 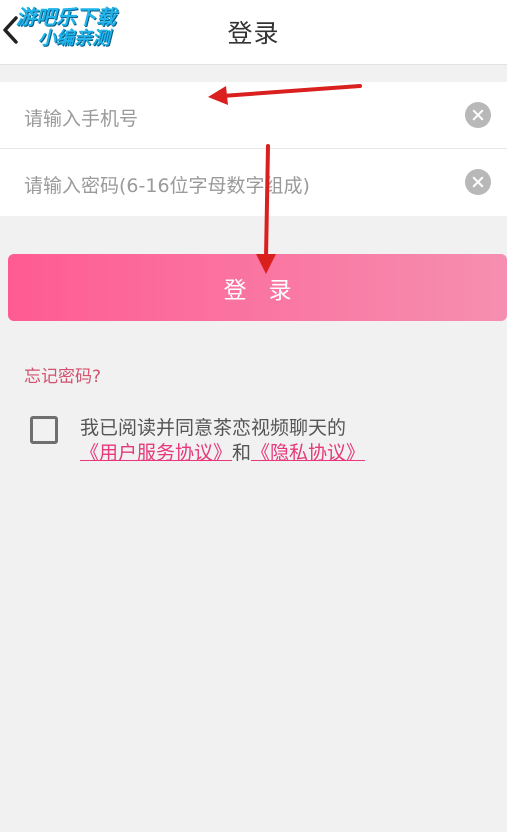 I want to click on page-title: 登录, so click(x=253, y=33).